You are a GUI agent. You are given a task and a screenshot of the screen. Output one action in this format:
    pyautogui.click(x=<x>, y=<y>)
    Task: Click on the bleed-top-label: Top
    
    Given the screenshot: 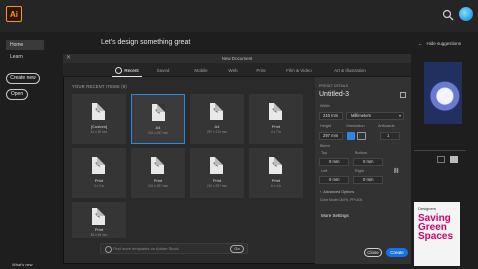 What is the action you would take?
    pyautogui.click(x=324, y=153)
    